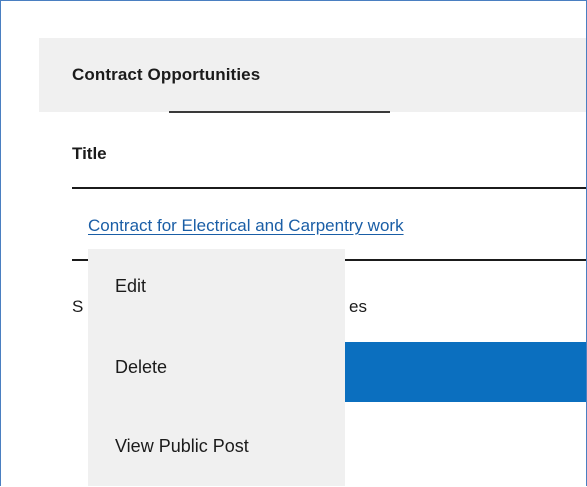 Image resolution: width=587 pixels, height=487 pixels. I want to click on panel-title: Contract Opportunities, so click(166, 74).